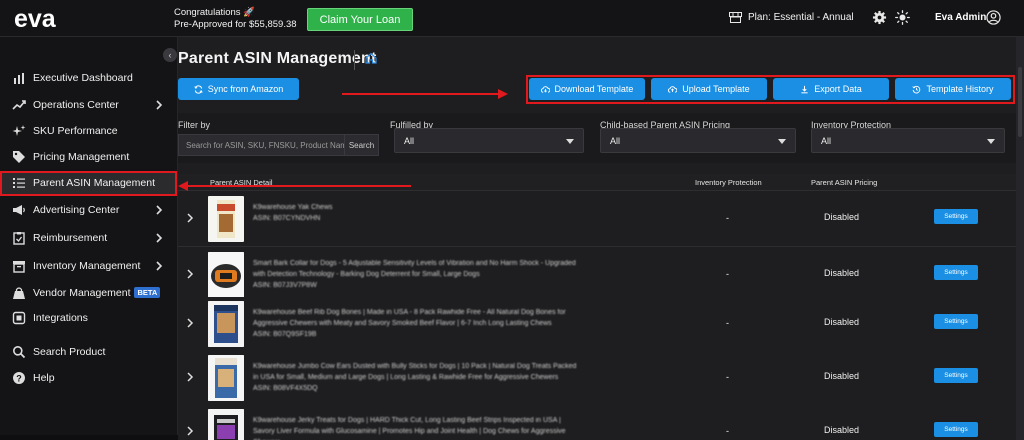 The height and width of the screenshot is (440, 1024). I want to click on export-data-button: Export Data, so click(831, 89).